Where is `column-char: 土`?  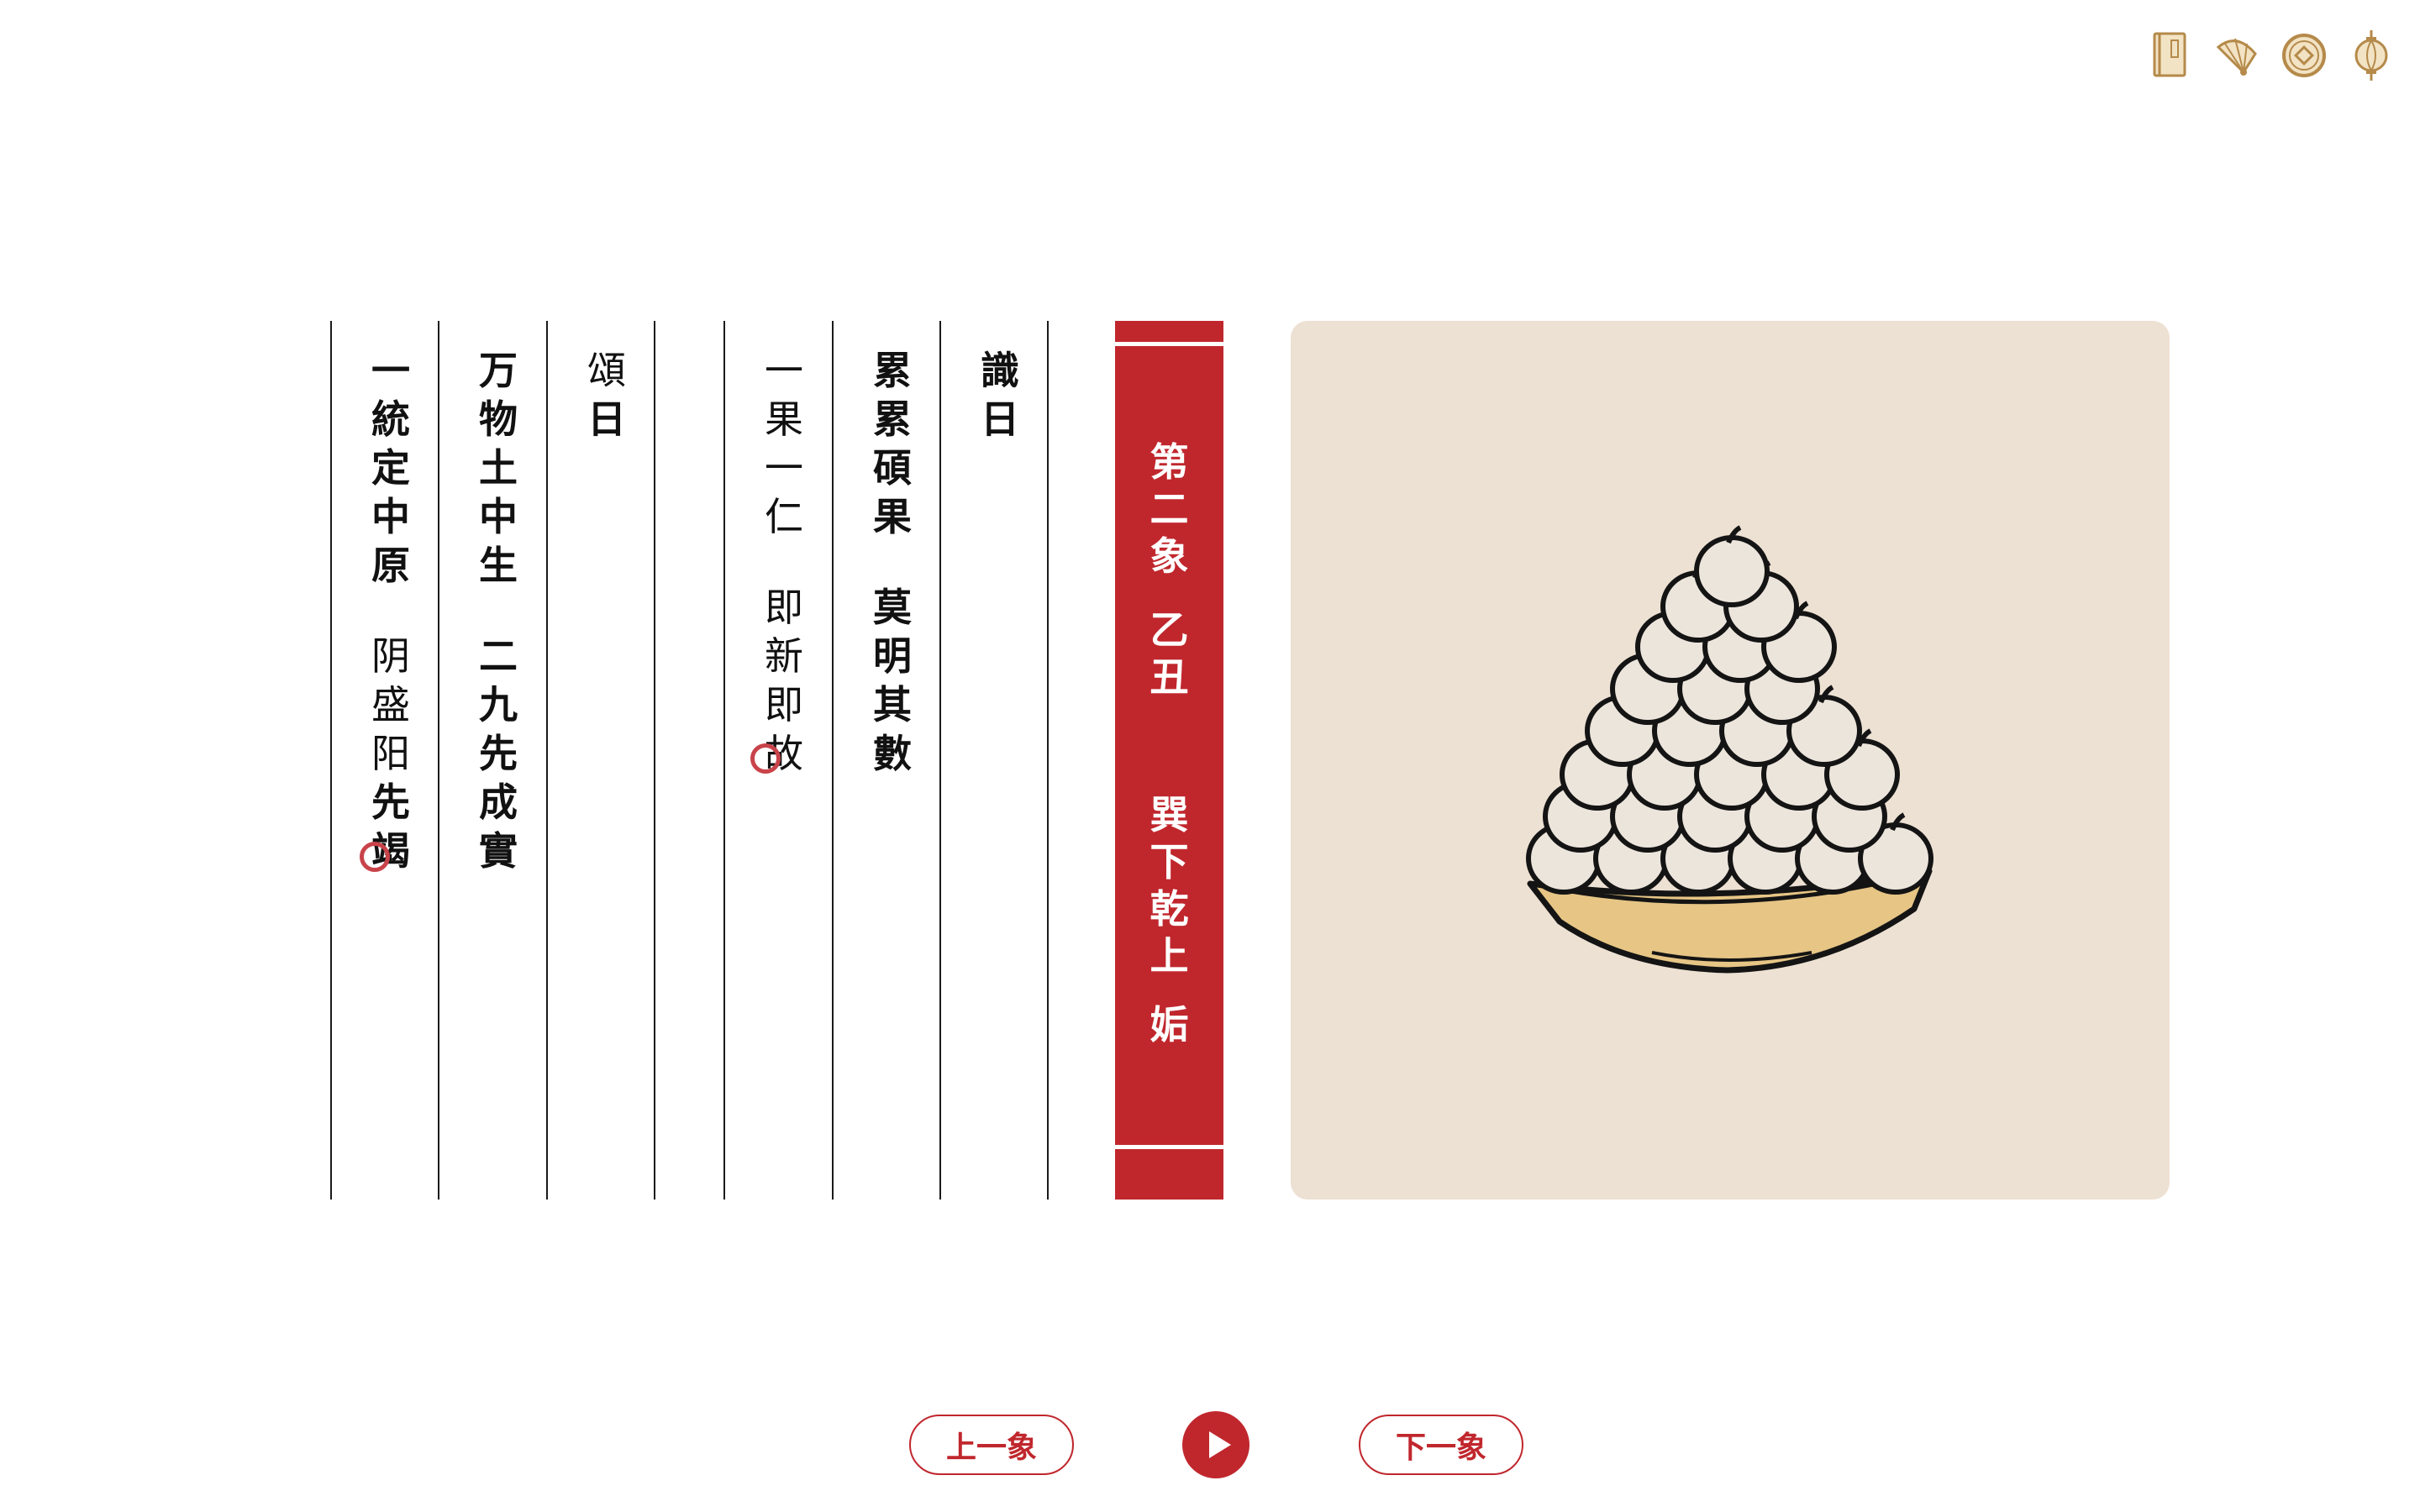
column-char: 土 is located at coordinates (498, 468).